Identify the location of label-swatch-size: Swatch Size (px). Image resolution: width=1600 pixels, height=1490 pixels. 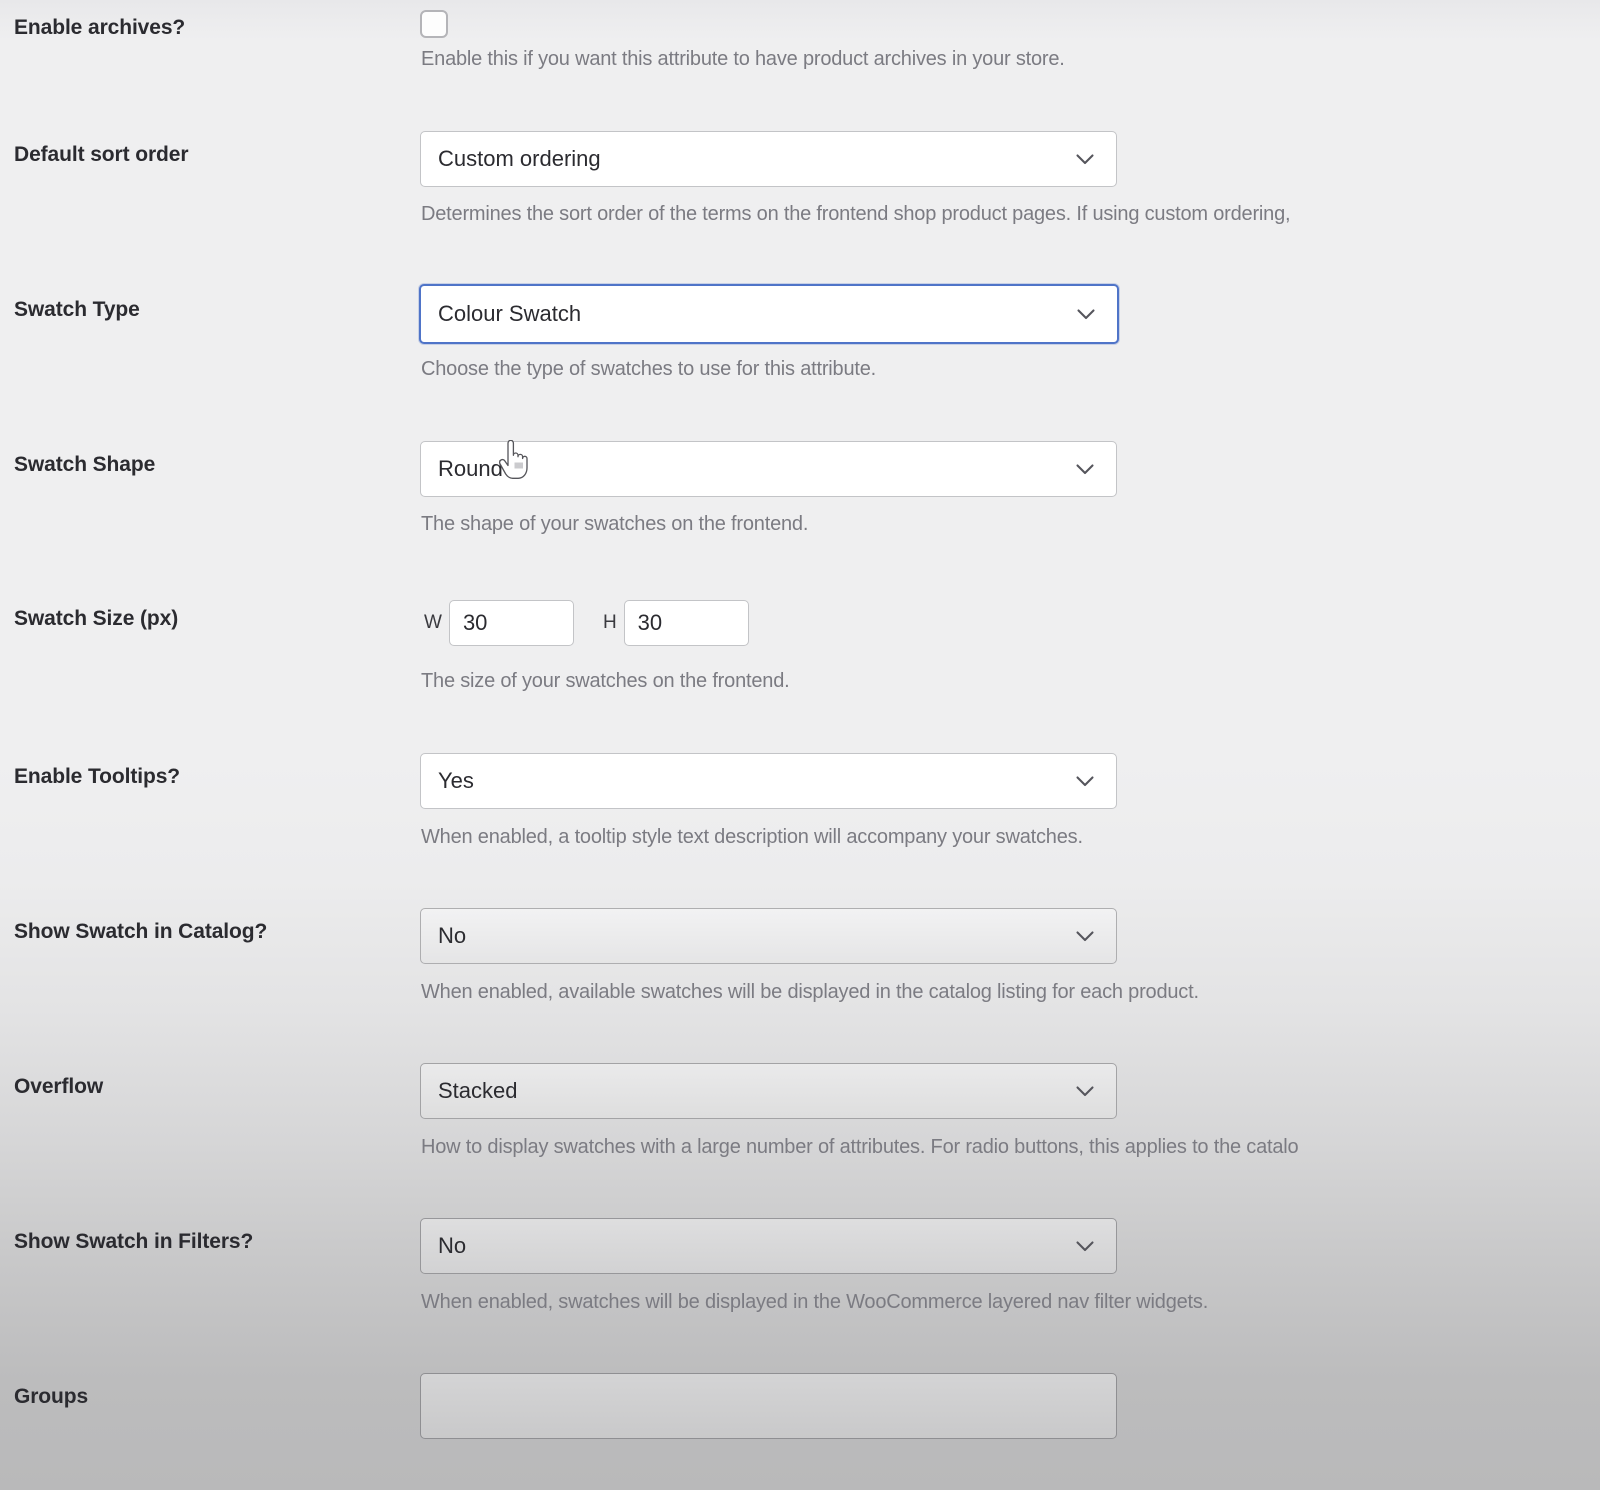
(96, 618).